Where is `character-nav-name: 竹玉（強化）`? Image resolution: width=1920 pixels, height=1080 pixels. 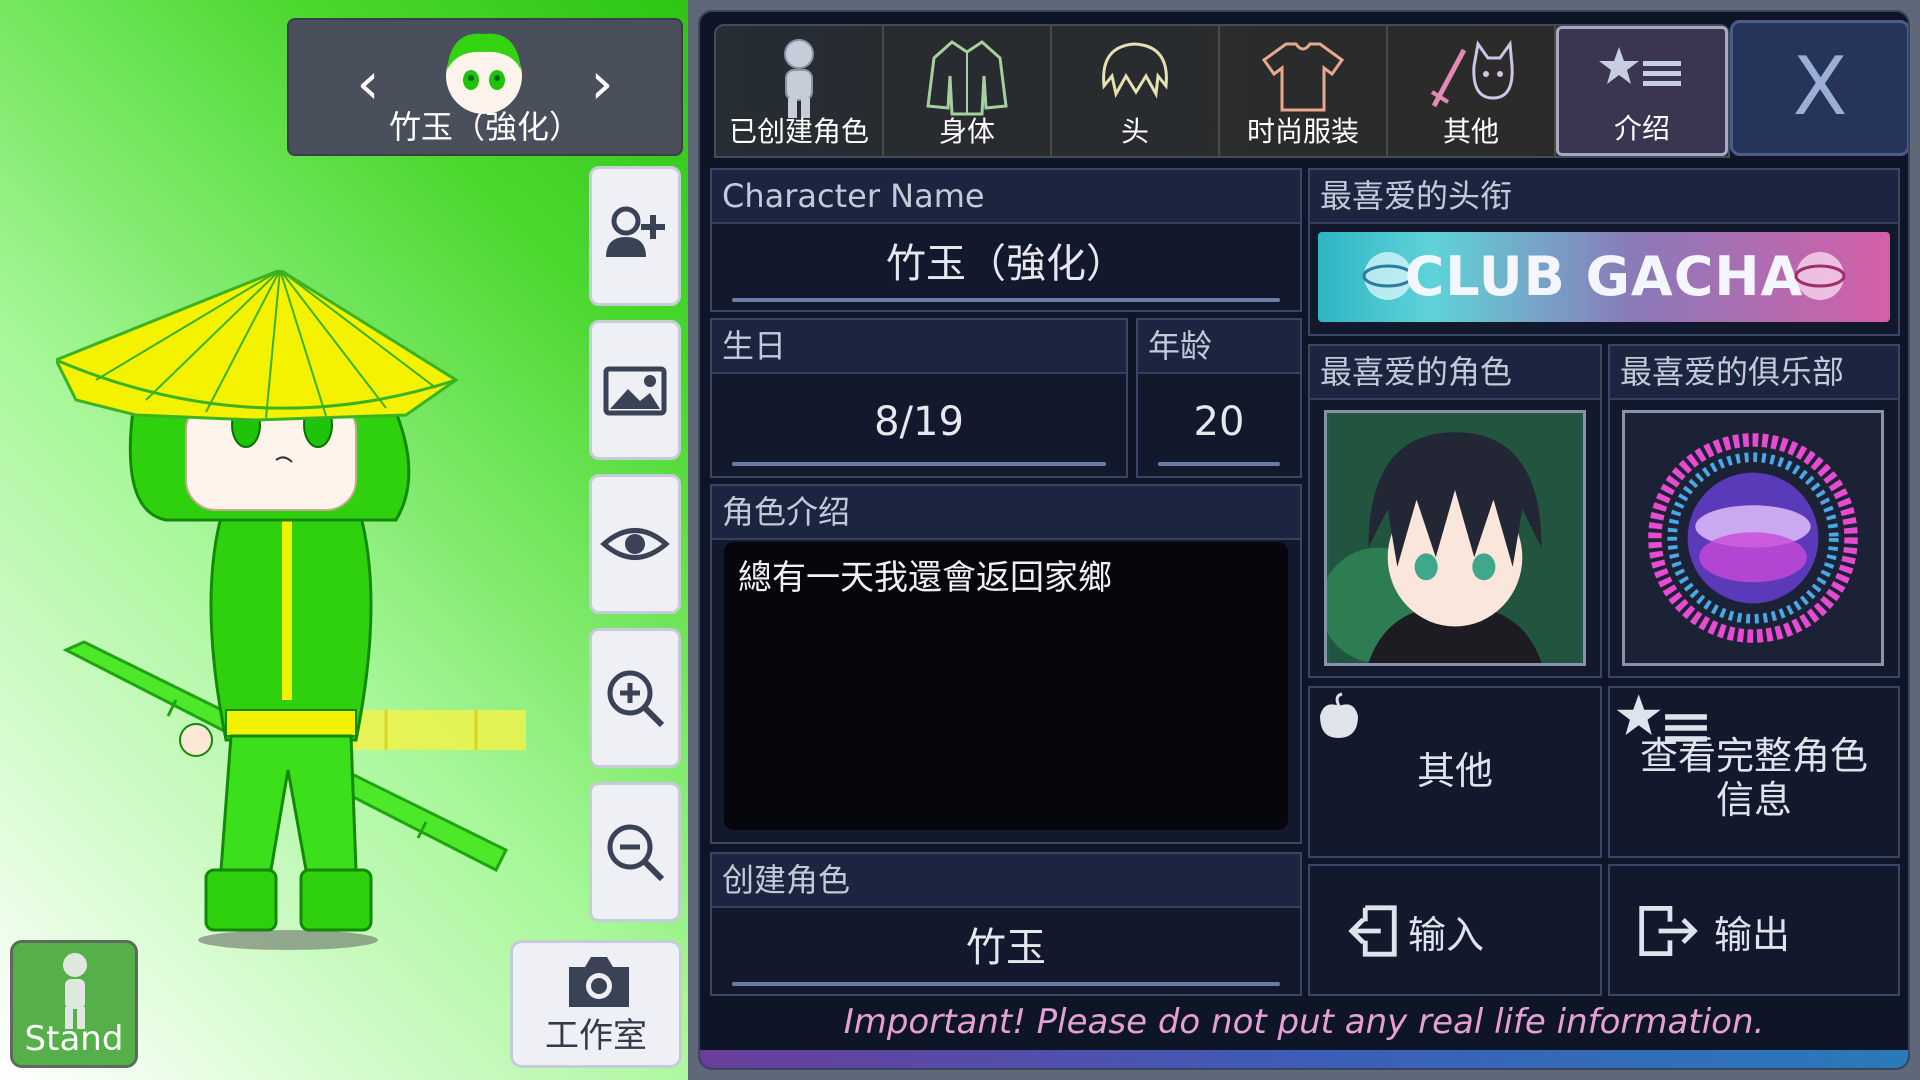
character-nav-name: 竹玉（強化） is located at coordinates (484, 127).